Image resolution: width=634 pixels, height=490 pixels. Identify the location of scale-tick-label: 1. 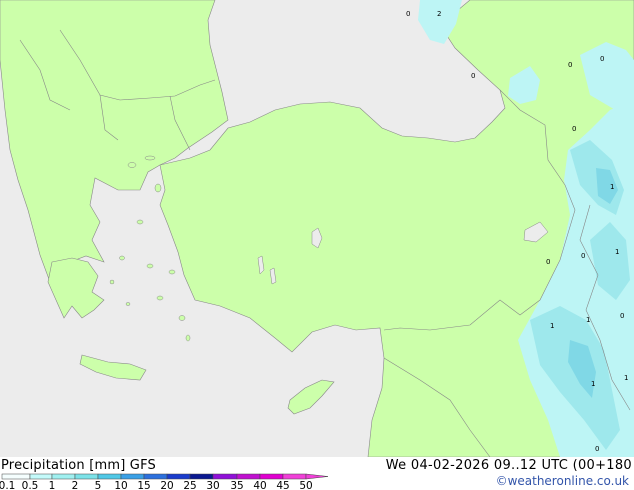
(52, 485).